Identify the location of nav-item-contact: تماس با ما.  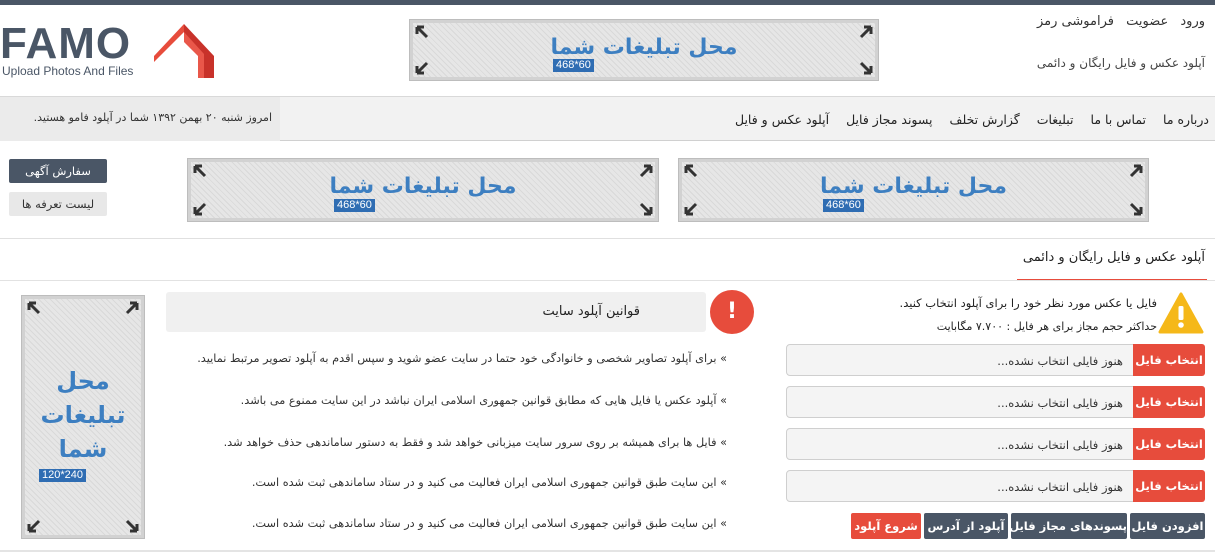
(1119, 119).